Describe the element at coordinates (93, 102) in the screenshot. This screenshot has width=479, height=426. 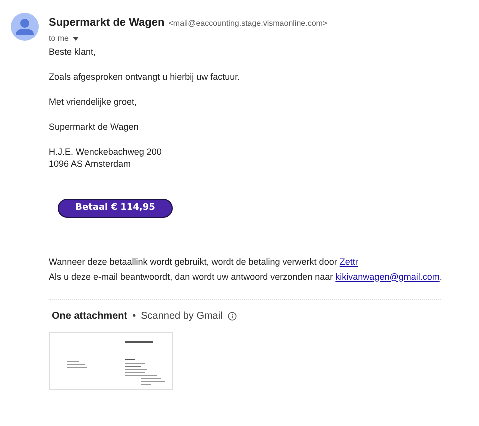
I see `closing-text: Met vriendelijke groet,` at that location.